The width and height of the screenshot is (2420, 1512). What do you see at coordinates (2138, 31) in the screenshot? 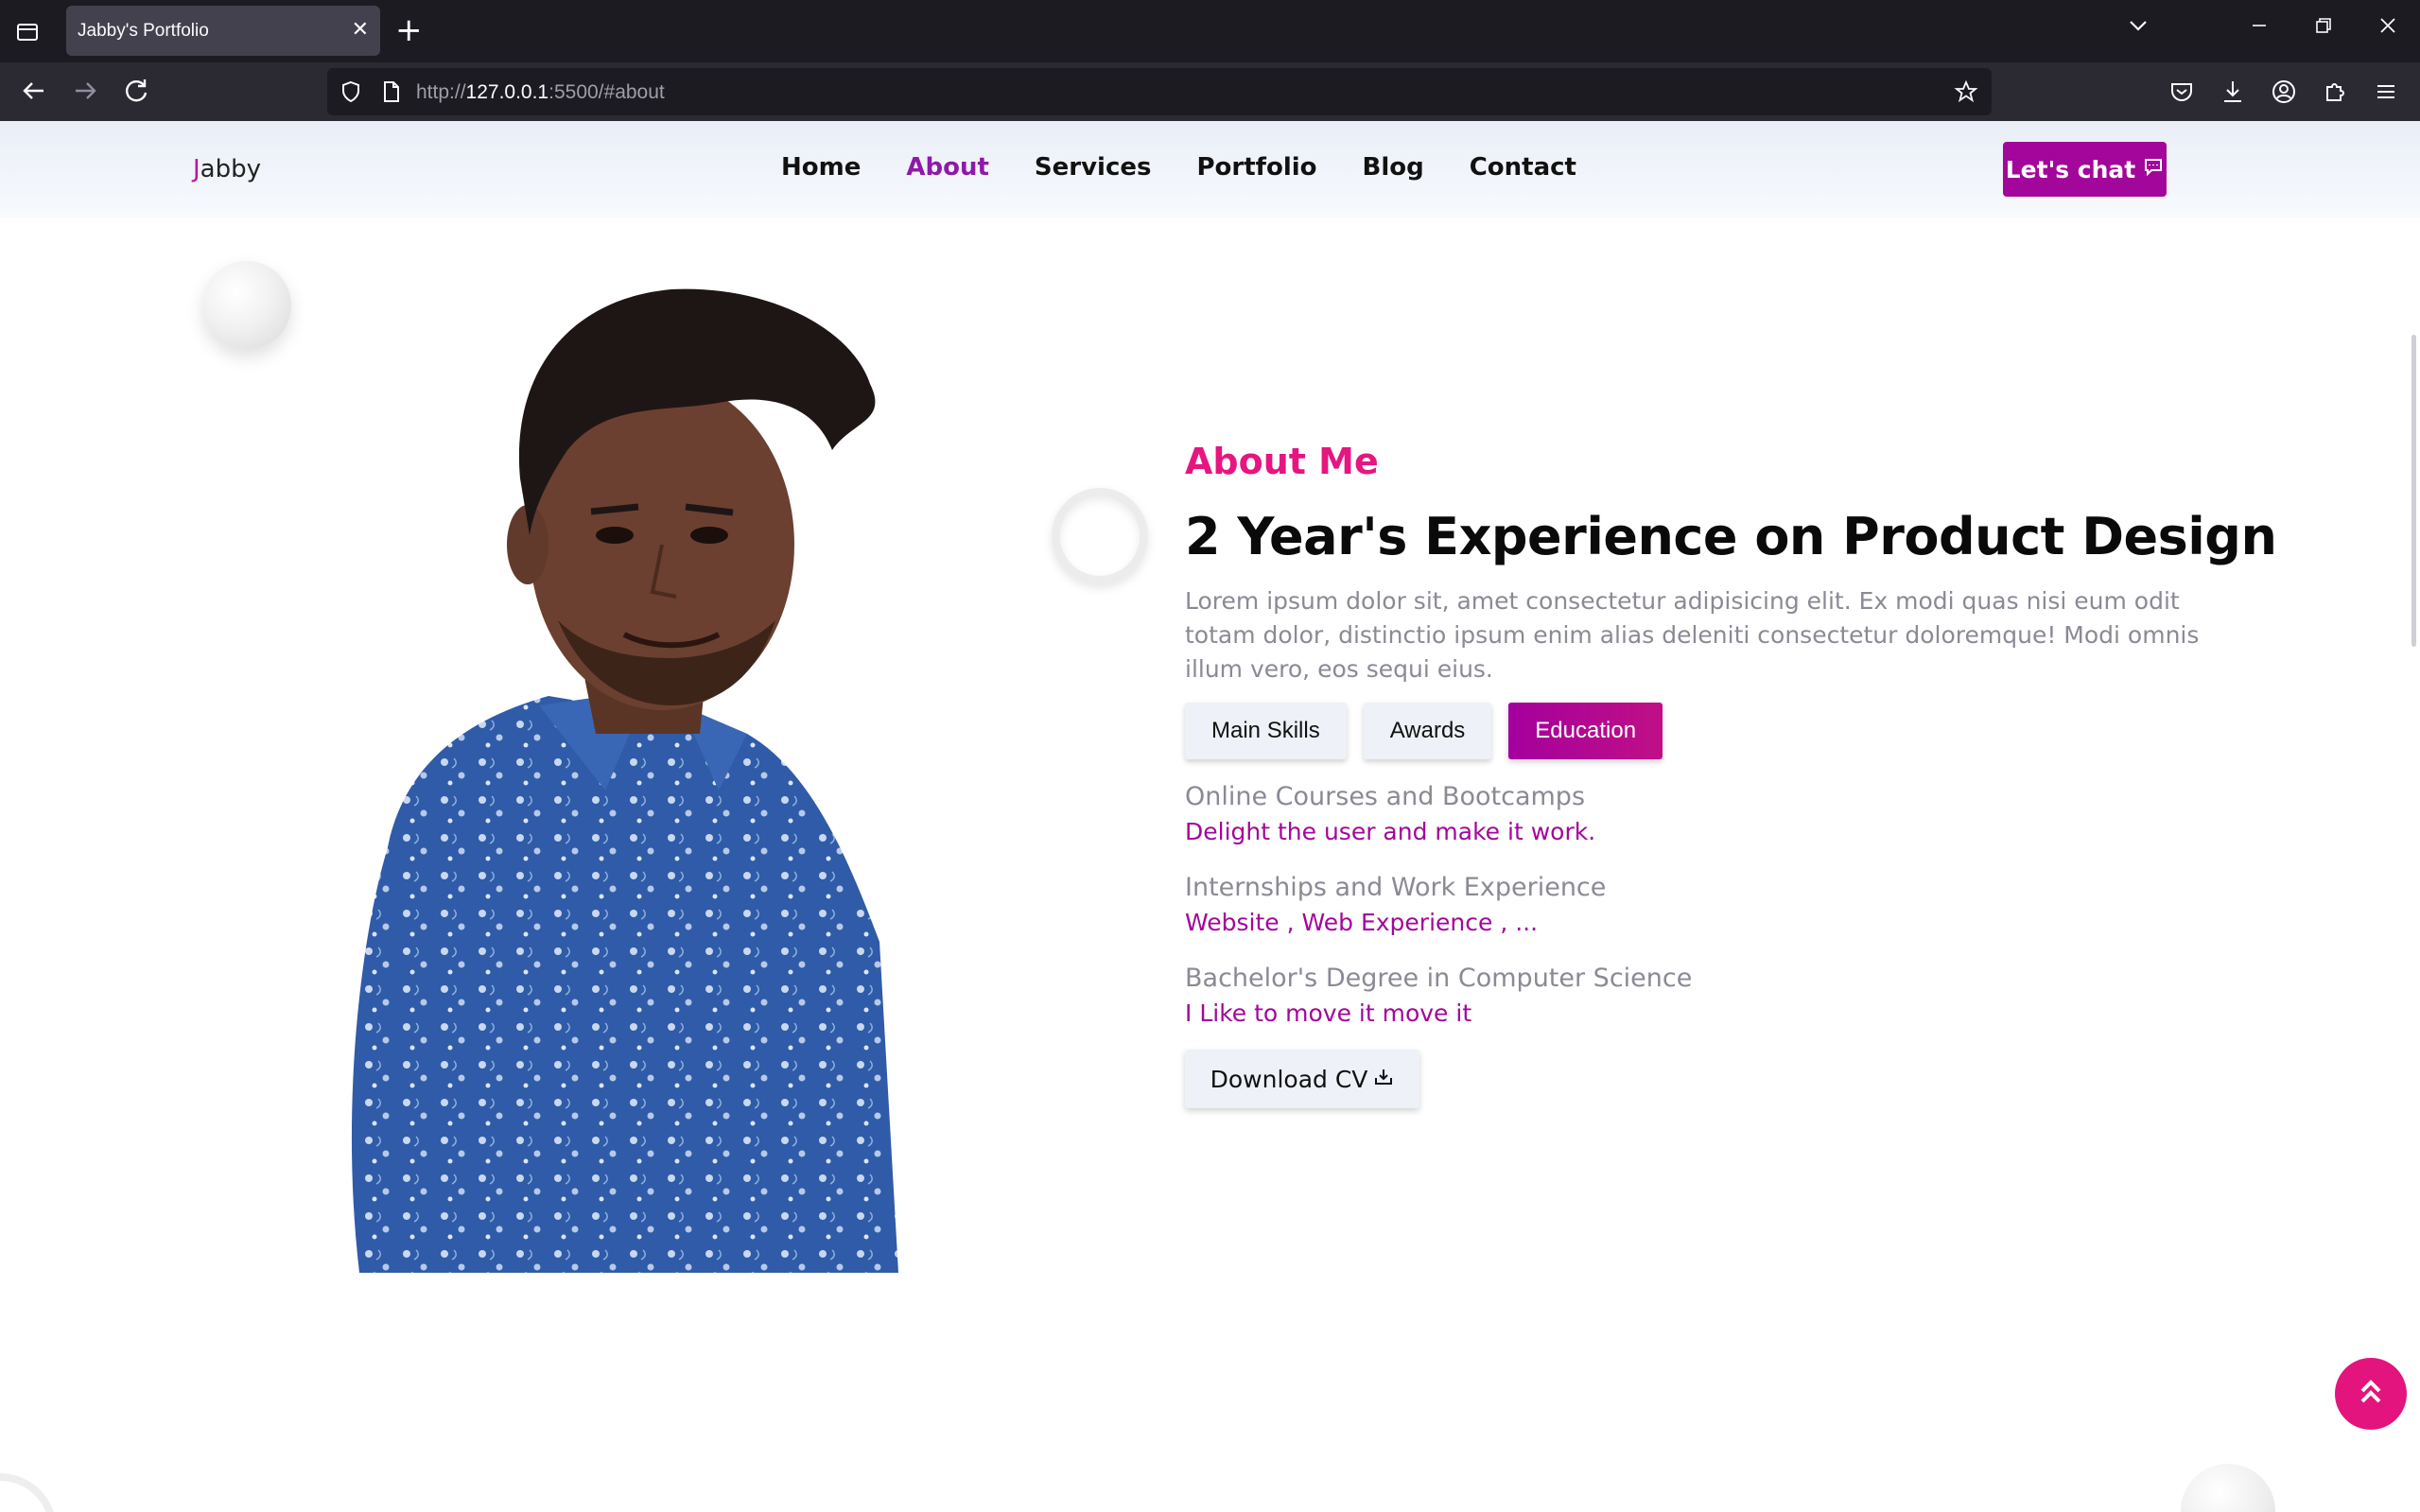
I see `list-all-tabs-icon` at bounding box center [2138, 31].